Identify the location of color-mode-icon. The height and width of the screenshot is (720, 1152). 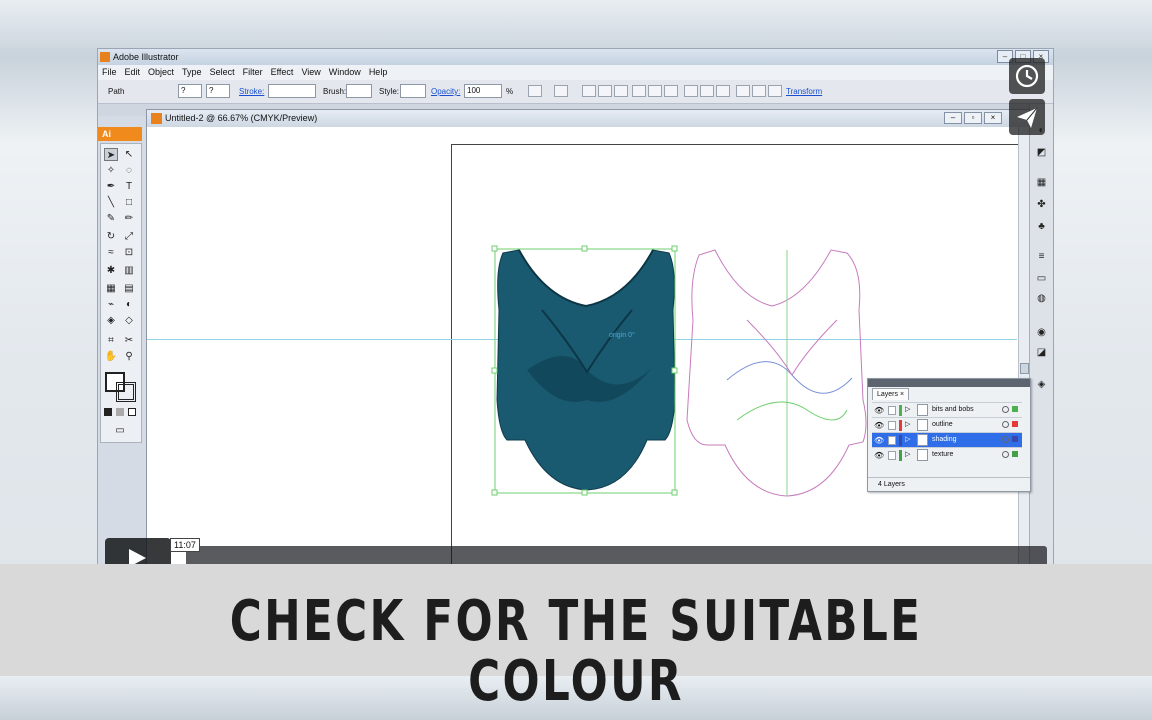
(108, 412).